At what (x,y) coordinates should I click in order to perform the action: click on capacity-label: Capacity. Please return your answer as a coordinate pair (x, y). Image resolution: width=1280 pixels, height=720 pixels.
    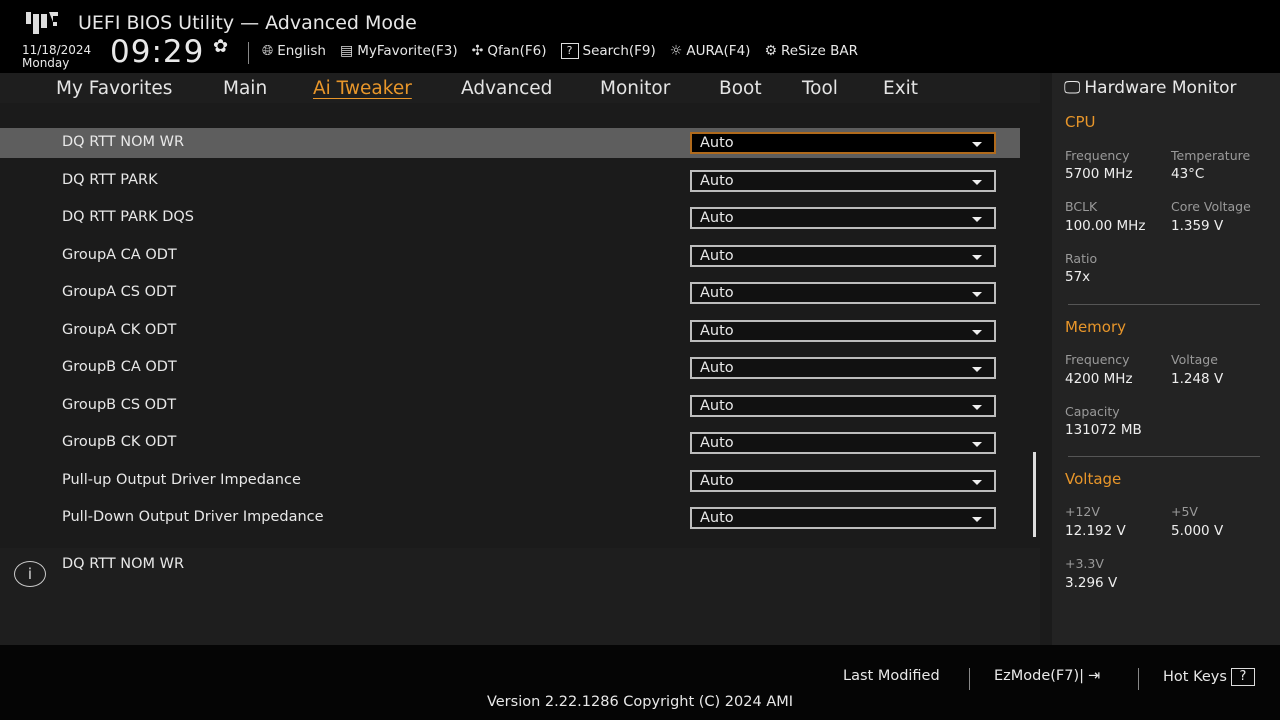
    Looking at the image, I should click on (1092, 411).